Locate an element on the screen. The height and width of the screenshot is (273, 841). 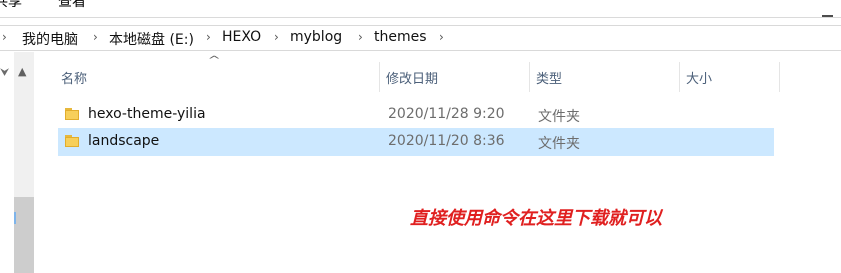
column-header-size: 大小 is located at coordinates (730, 77).